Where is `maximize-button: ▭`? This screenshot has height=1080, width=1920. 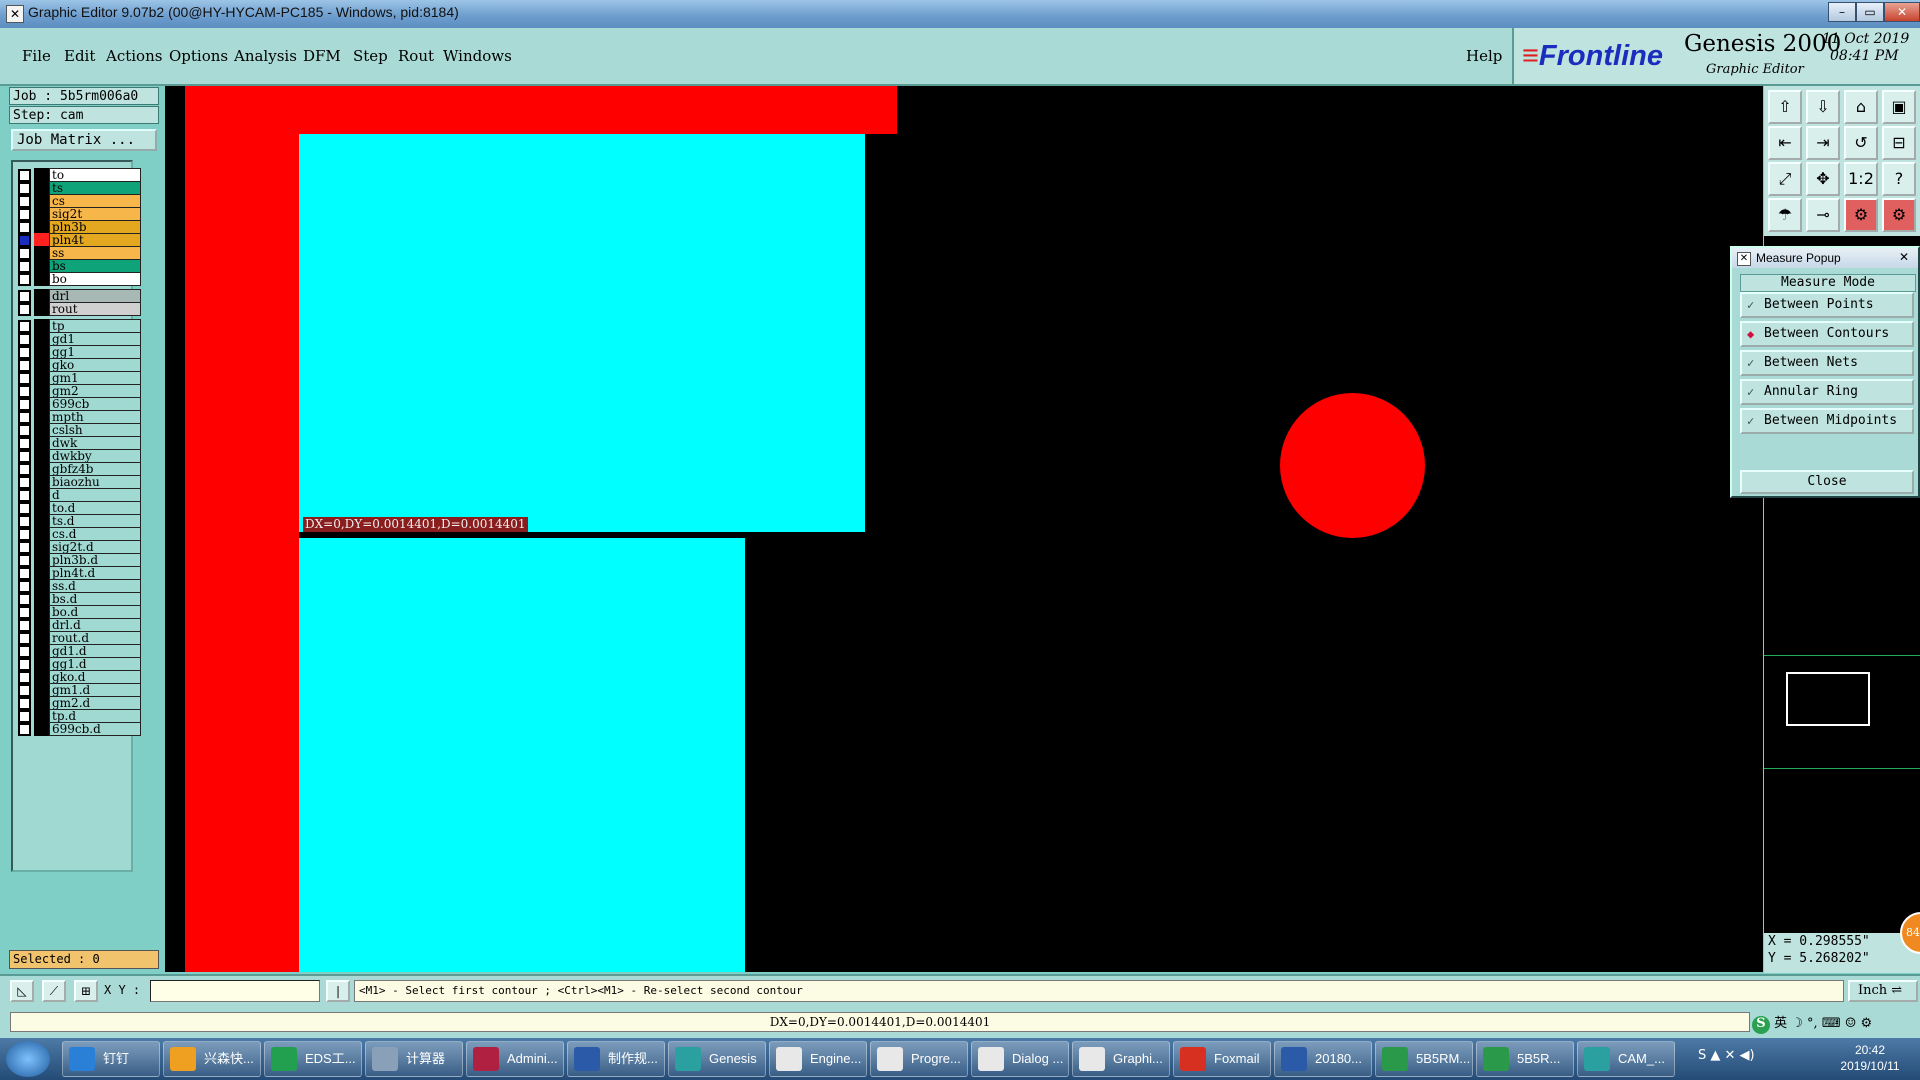 maximize-button: ▭ is located at coordinates (1870, 12).